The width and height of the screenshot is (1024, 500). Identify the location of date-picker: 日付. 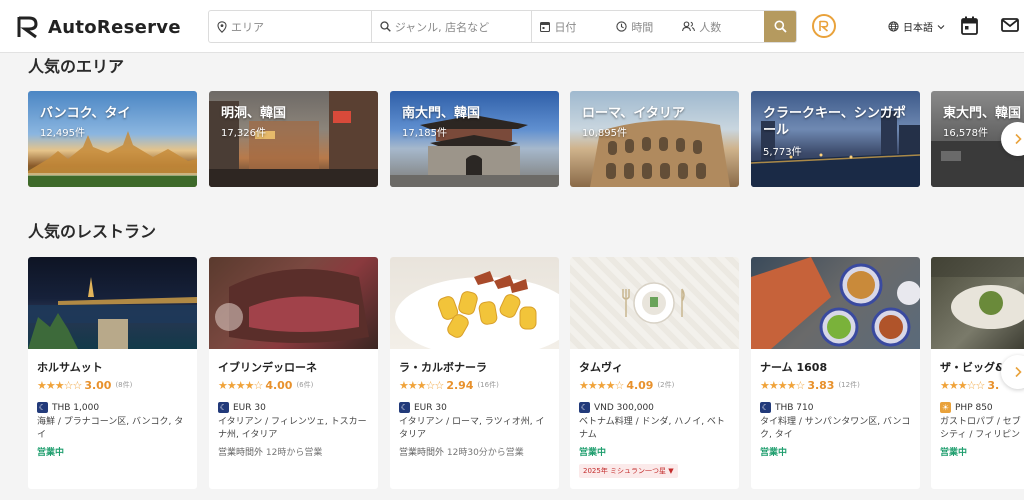
(570, 26).